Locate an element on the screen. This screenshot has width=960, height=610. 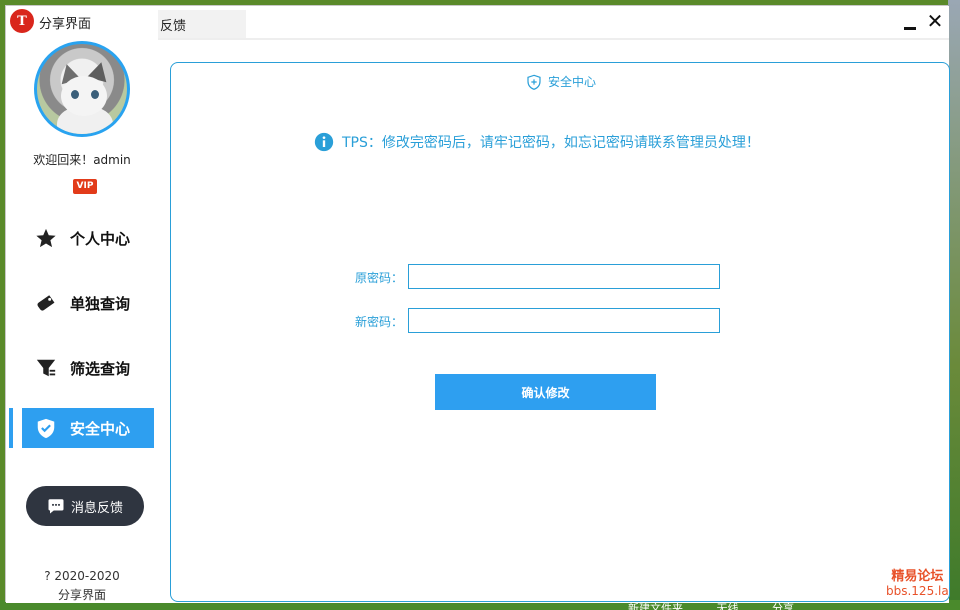
feedback-button: 消息反馈 is located at coordinates (85, 506).